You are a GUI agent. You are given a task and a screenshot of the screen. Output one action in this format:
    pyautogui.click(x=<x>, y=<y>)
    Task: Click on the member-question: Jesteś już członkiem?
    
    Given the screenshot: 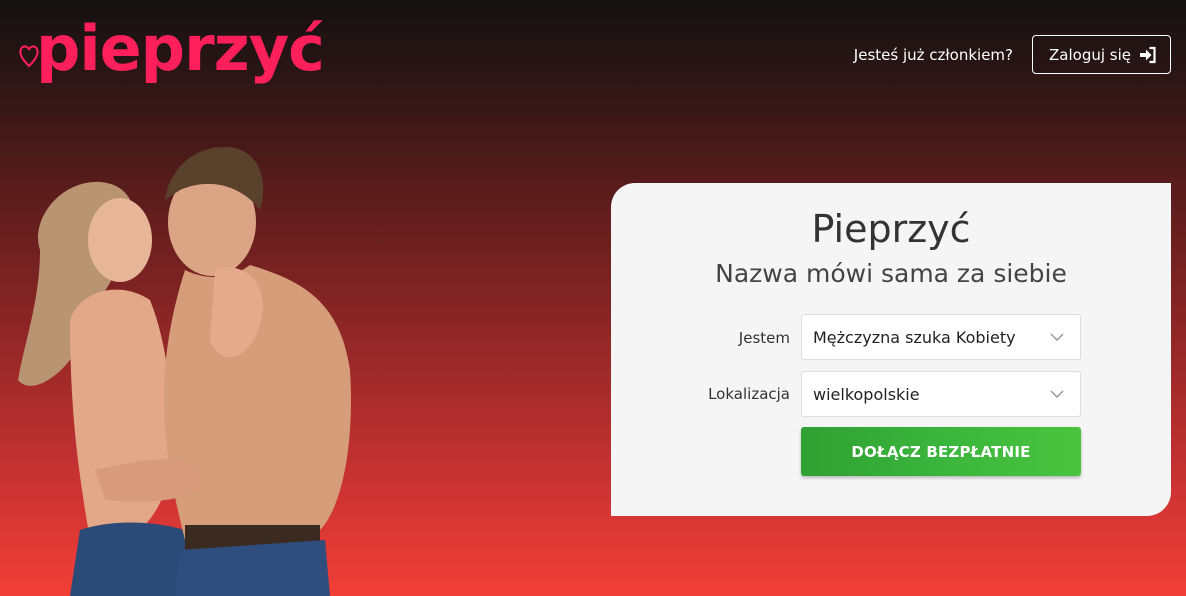 What is the action you would take?
    pyautogui.click(x=933, y=54)
    